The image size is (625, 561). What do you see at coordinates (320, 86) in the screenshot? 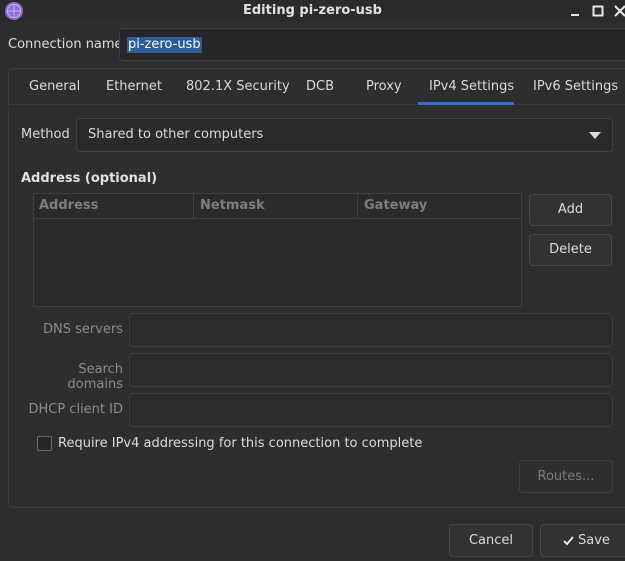
I see `tab-dcb: DCB` at bounding box center [320, 86].